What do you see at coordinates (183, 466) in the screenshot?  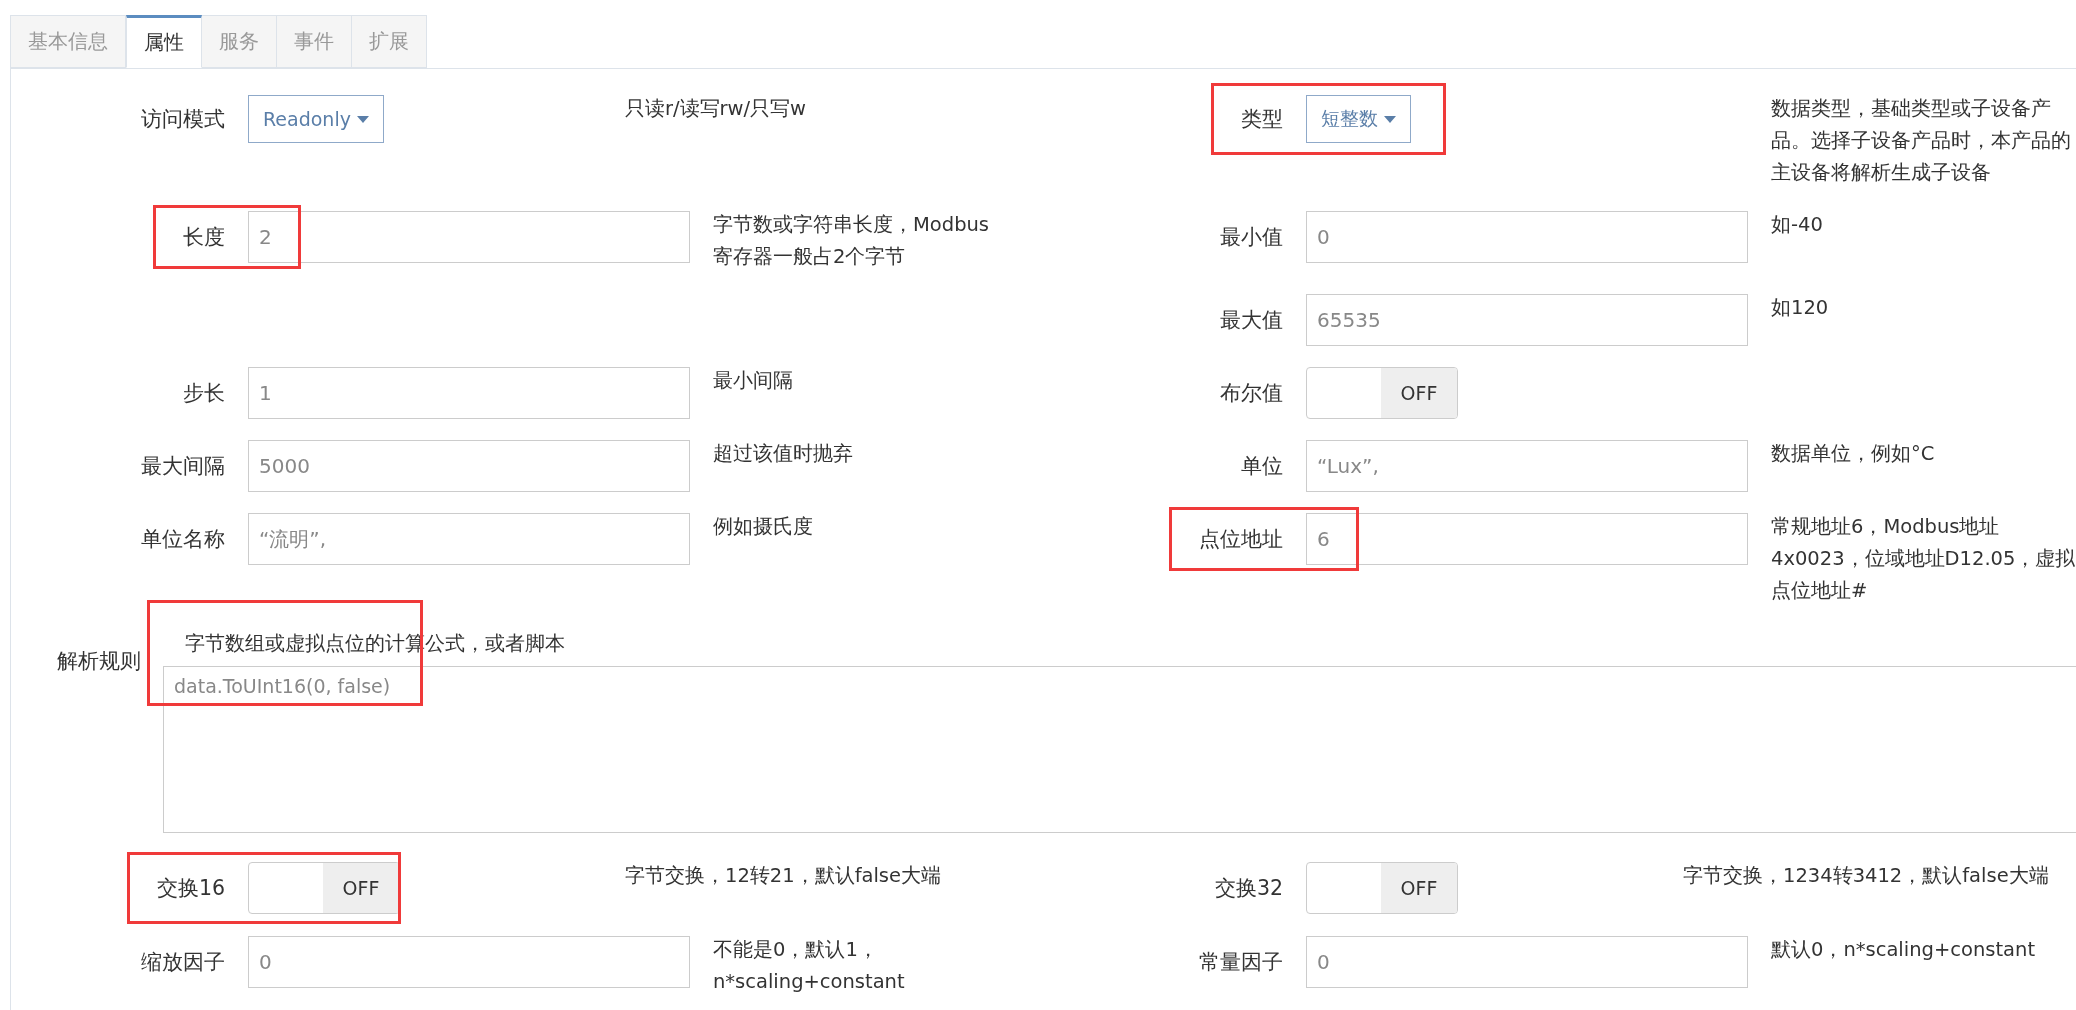 I see `field-label: 最大间隔` at bounding box center [183, 466].